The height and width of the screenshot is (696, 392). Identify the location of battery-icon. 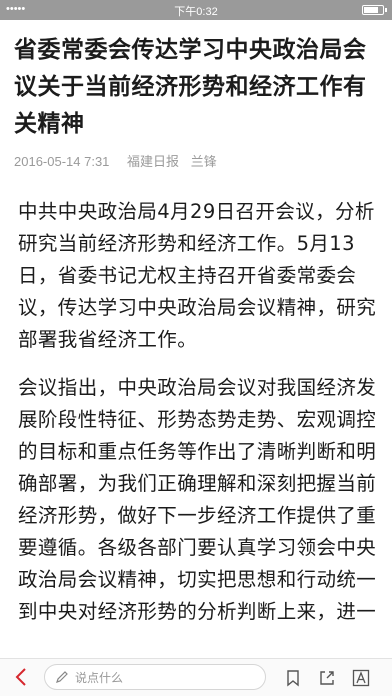
(374, 10).